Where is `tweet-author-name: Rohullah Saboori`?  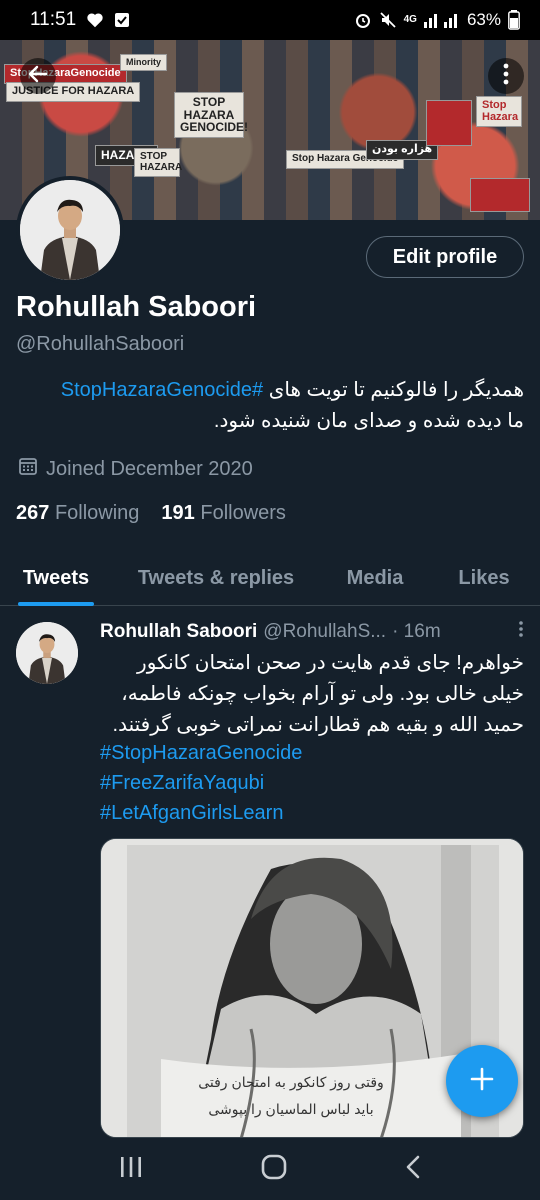 tweet-author-name: Rohullah Saboori is located at coordinates (178, 632).